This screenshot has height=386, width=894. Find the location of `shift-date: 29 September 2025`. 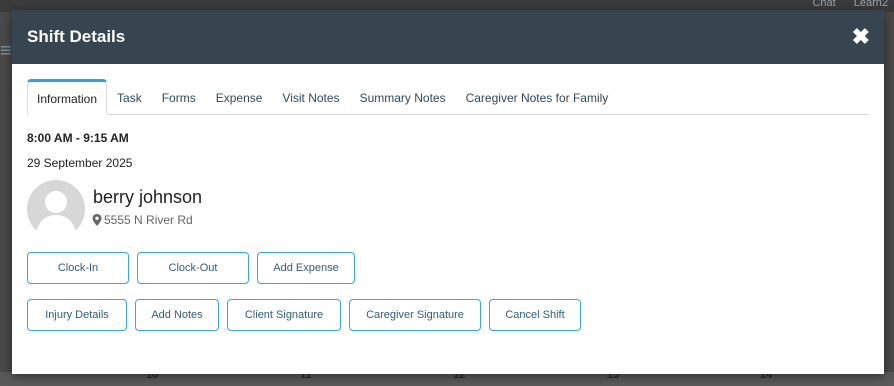

shift-date: 29 September 2025 is located at coordinates (80, 163).